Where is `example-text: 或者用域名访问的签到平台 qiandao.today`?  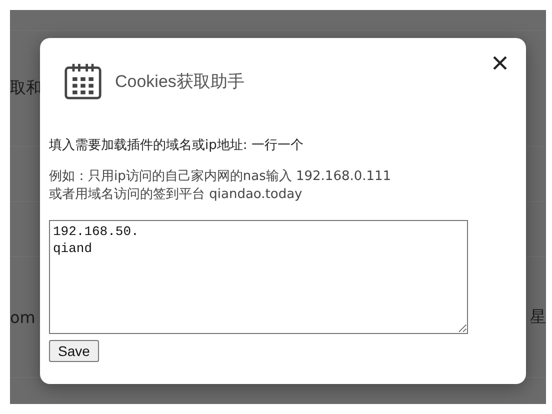
example-text: 或者用域名访问的签到平台 qiandao.today is located at coordinates (176, 195).